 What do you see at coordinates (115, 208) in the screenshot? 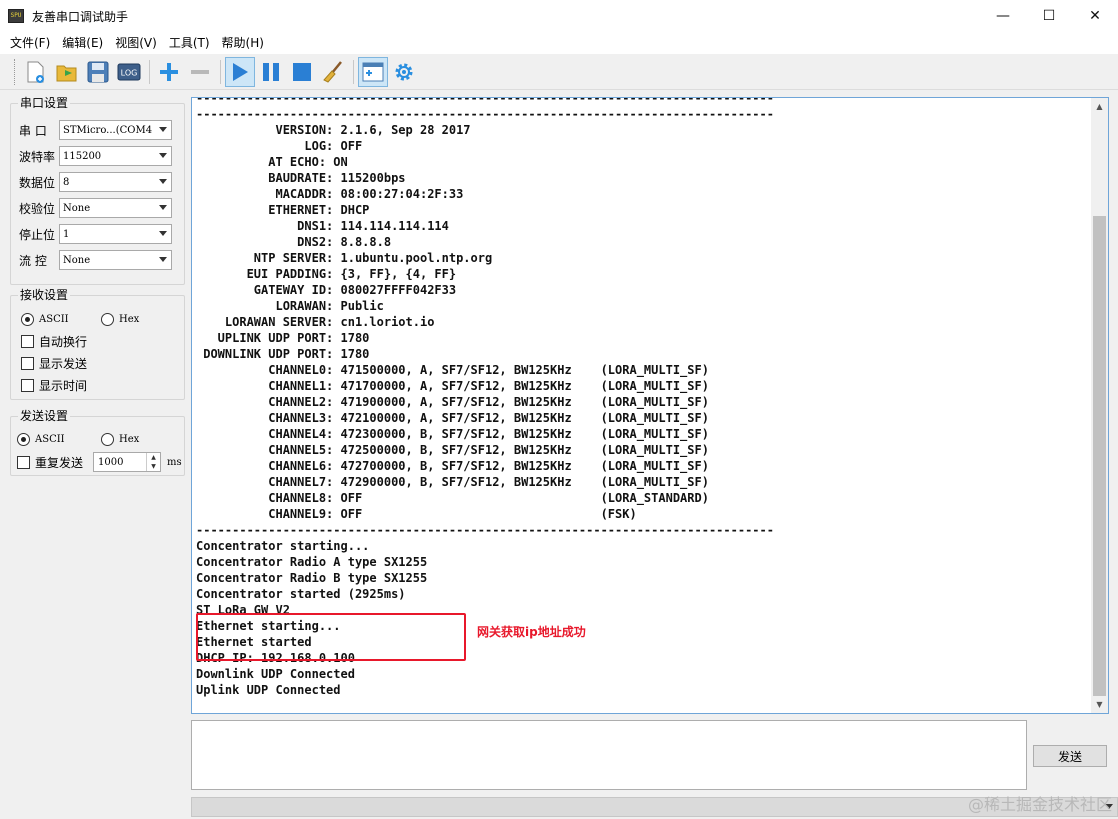
I see `parity-select: None` at bounding box center [115, 208].